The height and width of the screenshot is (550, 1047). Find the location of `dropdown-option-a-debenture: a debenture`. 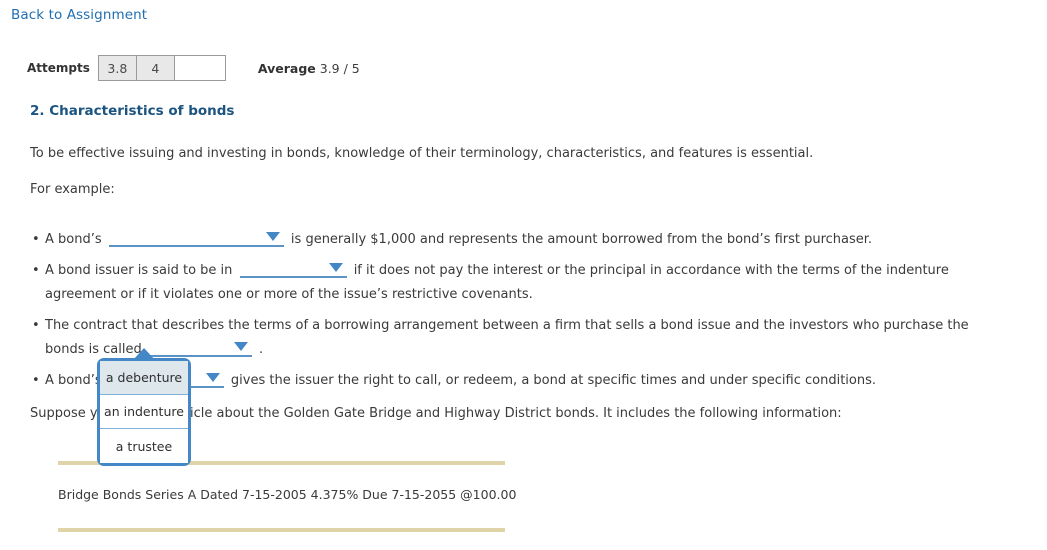

dropdown-option-a-debenture: a debenture is located at coordinates (144, 378).